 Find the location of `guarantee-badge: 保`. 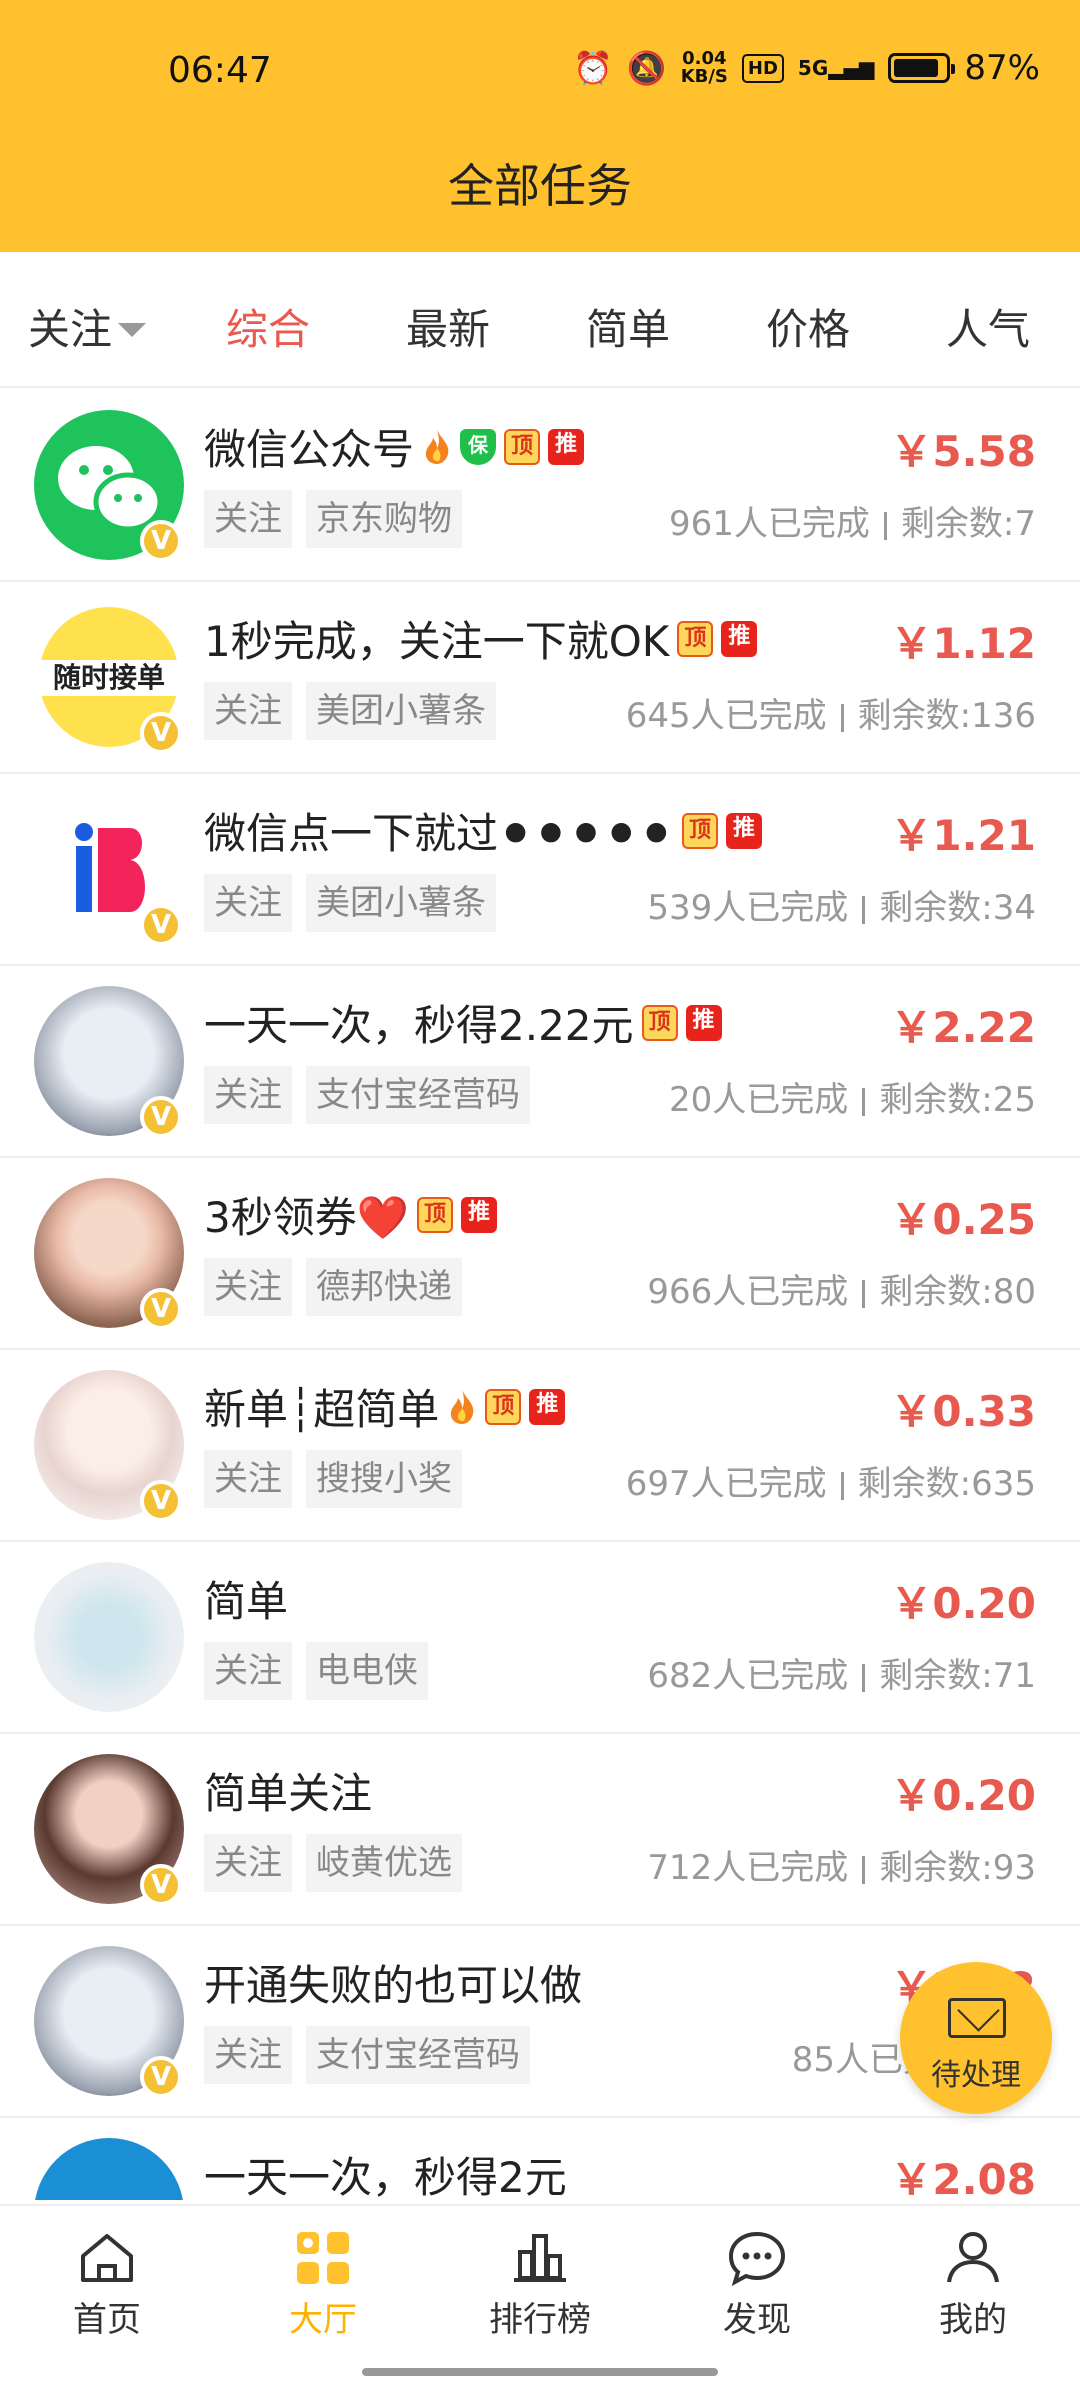

guarantee-badge: 保 is located at coordinates (478, 446).